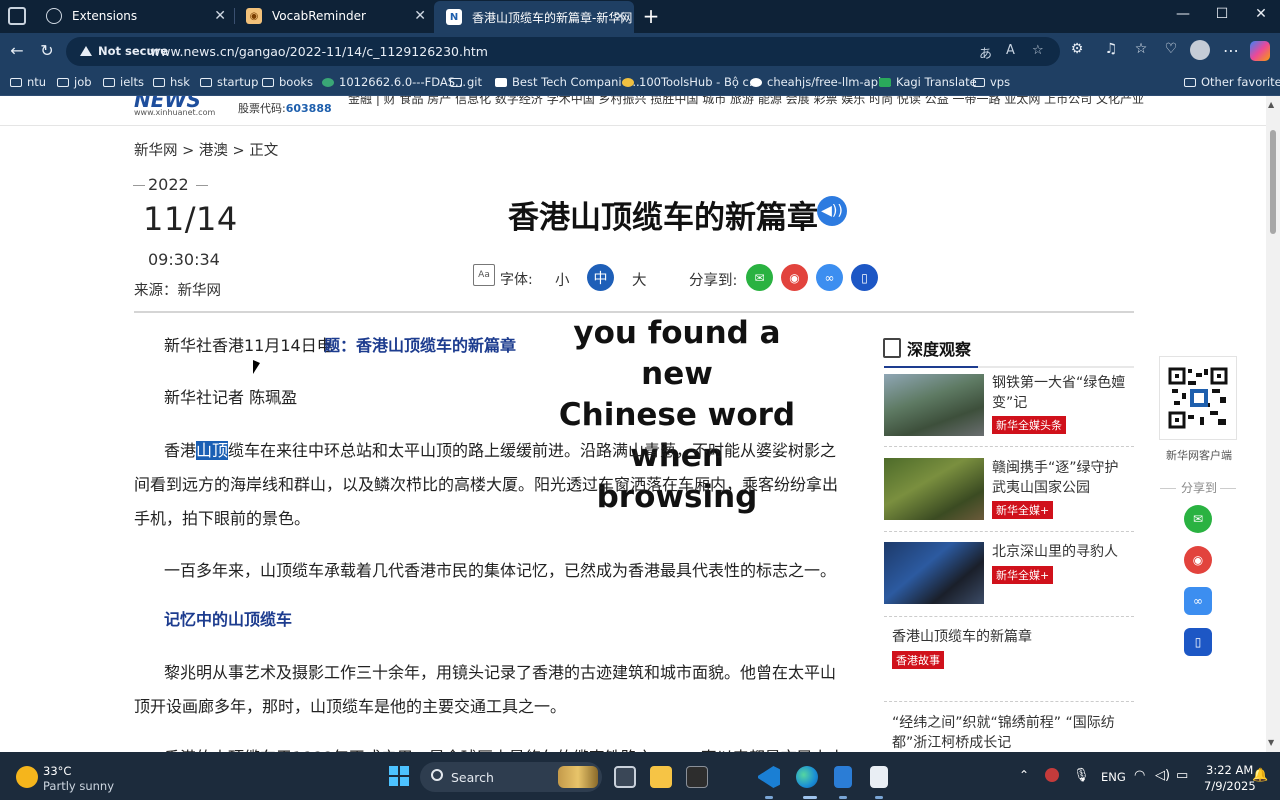  I want to click on health-icon: ♡, so click(1171, 49).